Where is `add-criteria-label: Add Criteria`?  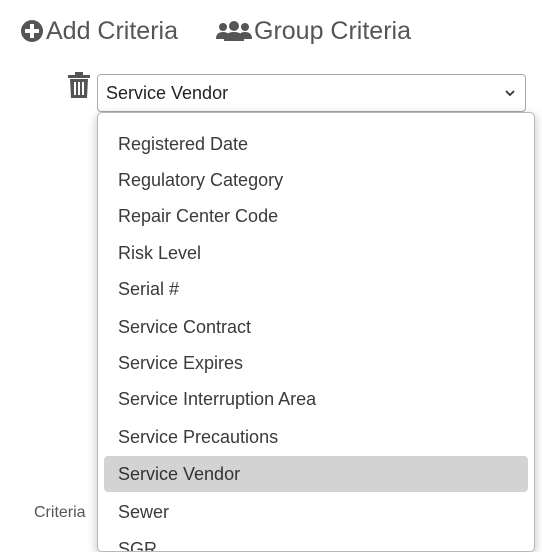
add-criteria-label: Add Criteria is located at coordinates (112, 30).